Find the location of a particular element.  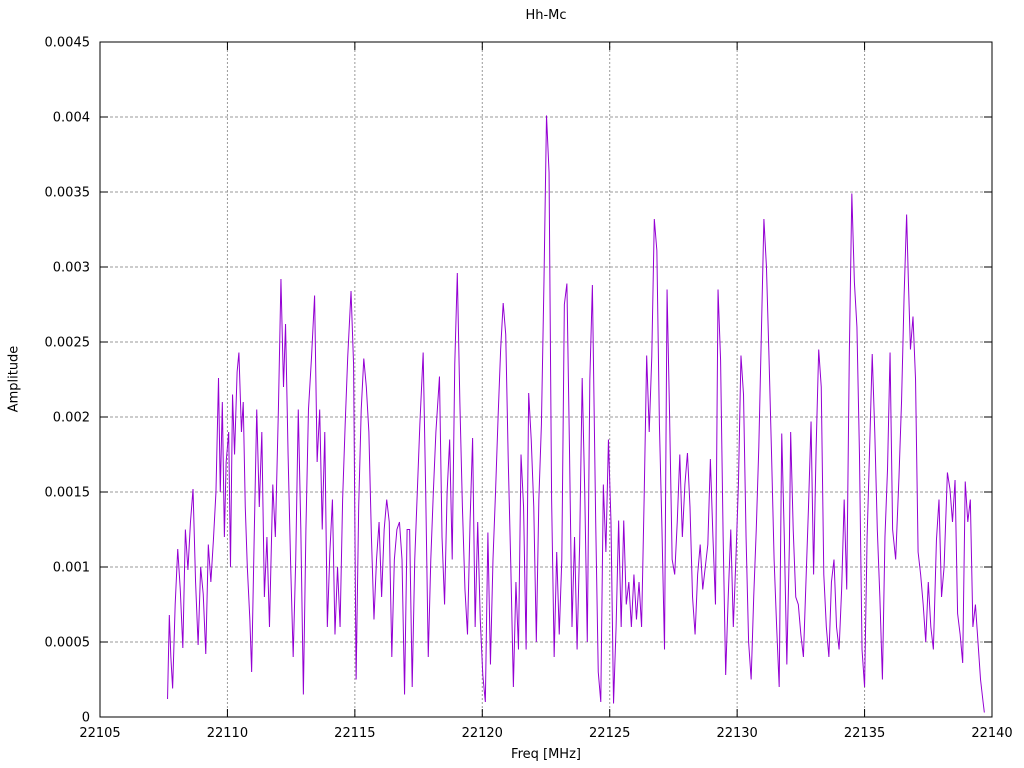

x-tick-label: 22105 is located at coordinates (99, 733).